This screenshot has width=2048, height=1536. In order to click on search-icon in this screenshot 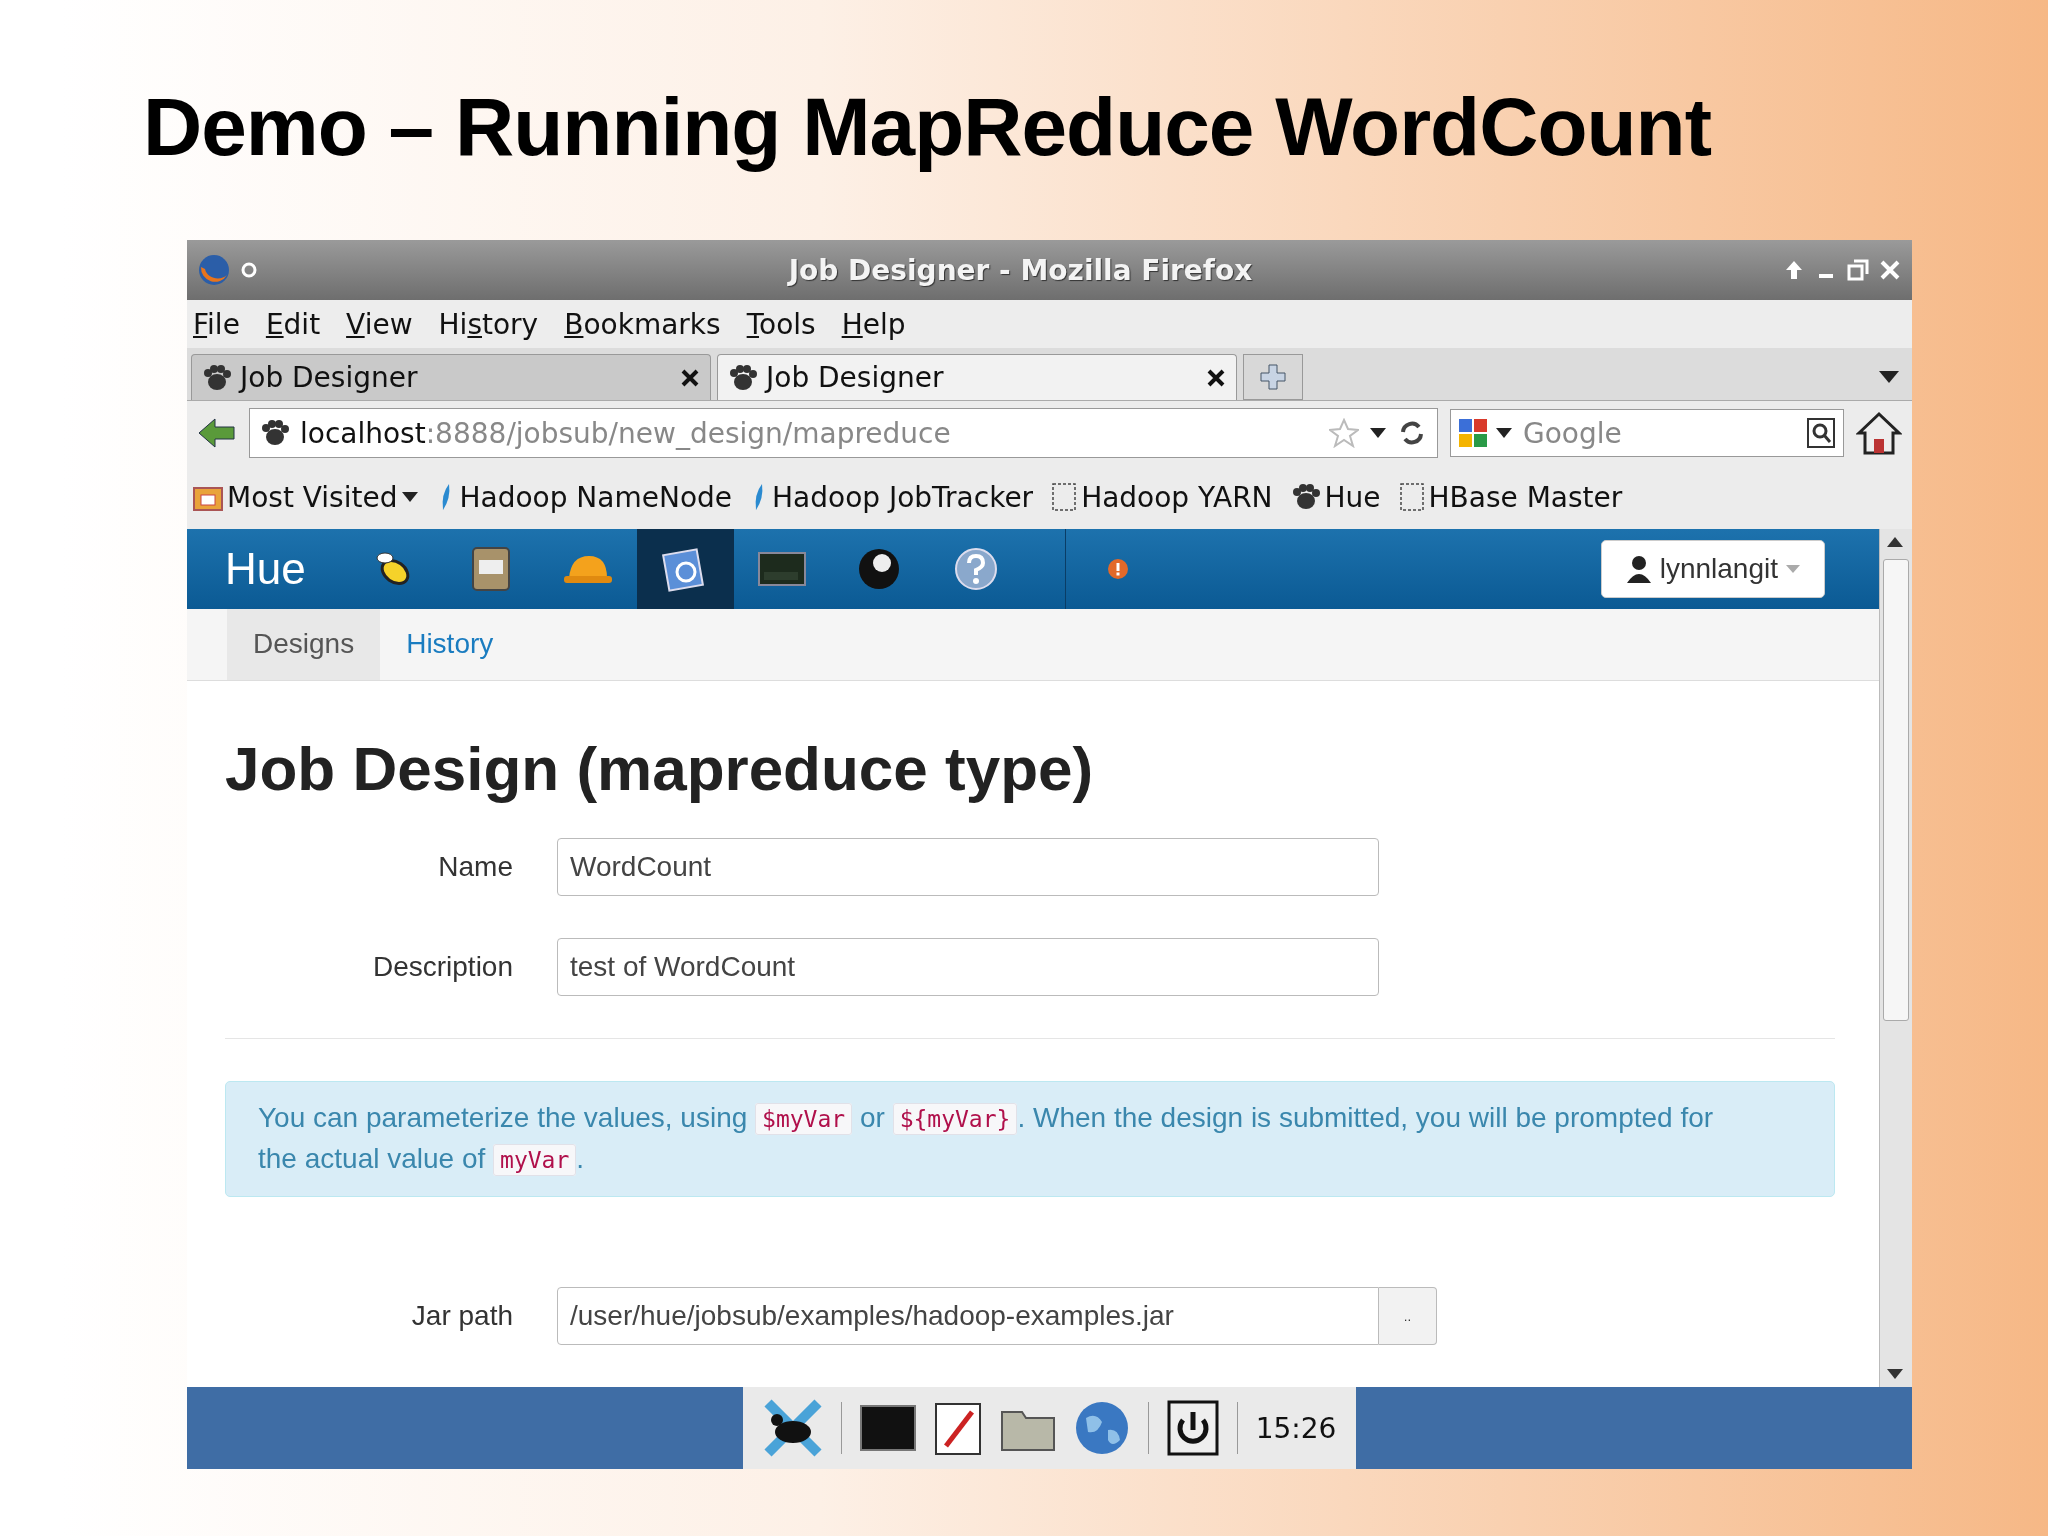, I will do `click(1821, 433)`.